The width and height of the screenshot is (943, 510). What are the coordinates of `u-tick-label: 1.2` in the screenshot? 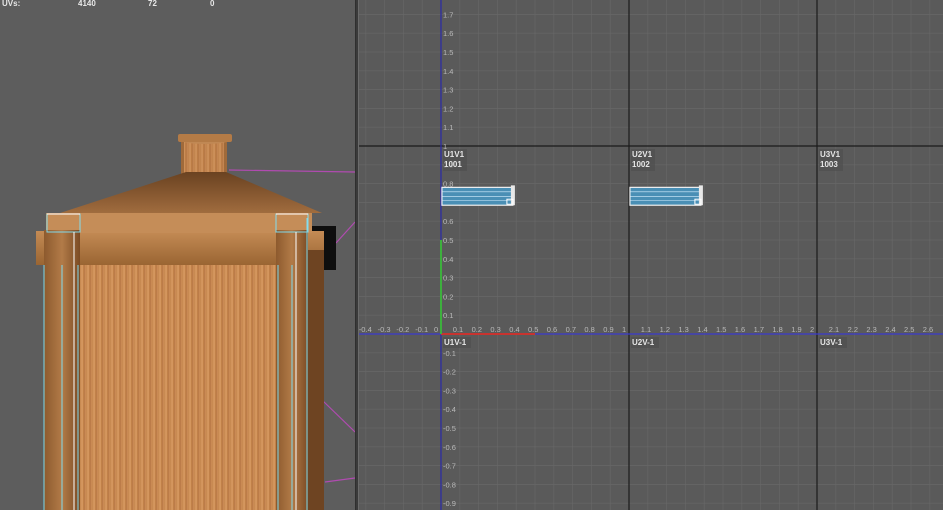 It's located at (665, 329).